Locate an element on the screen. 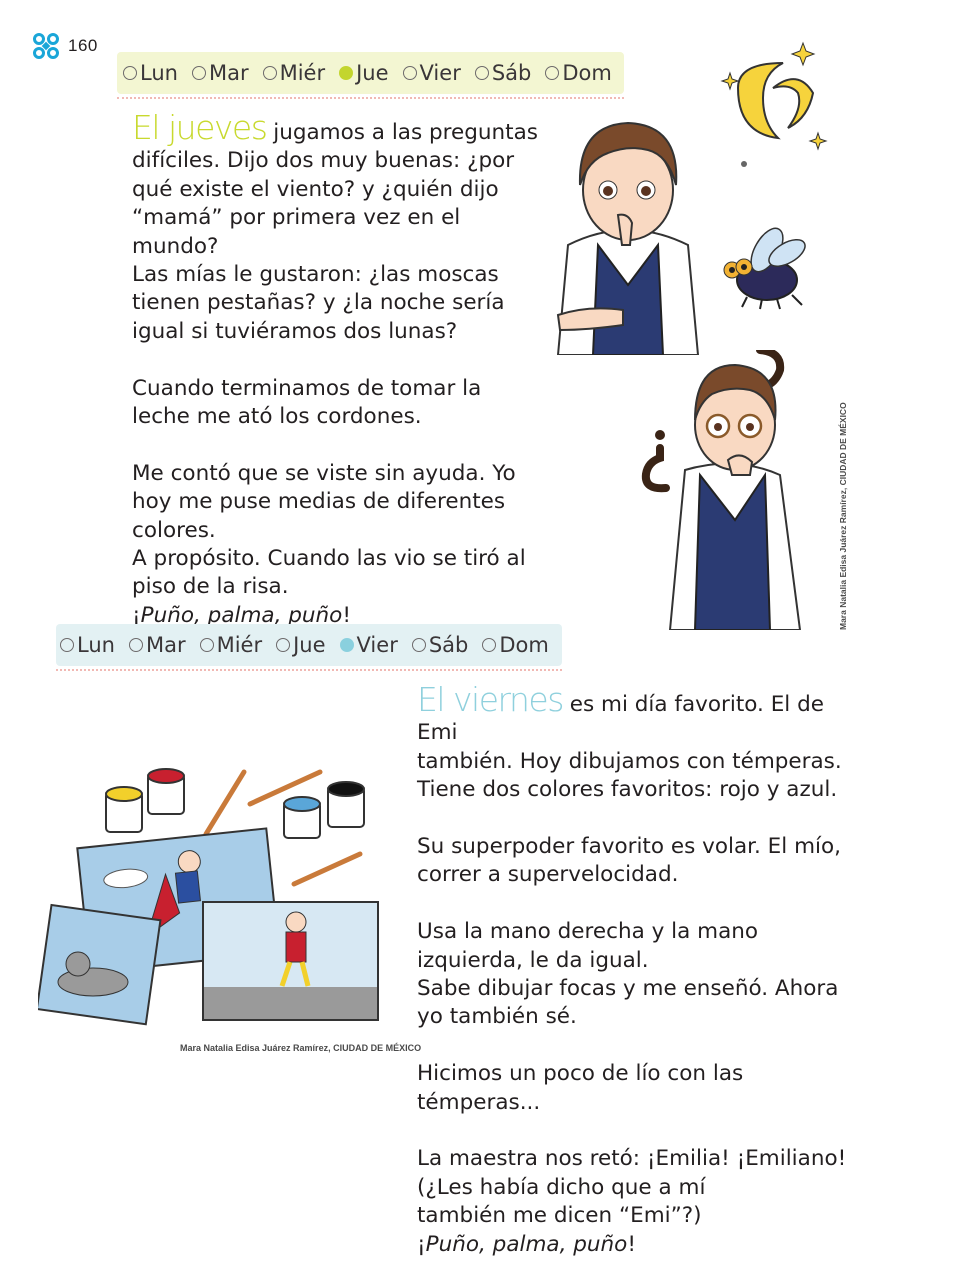 The image size is (969, 1276). text-line: colores. is located at coordinates (174, 530).